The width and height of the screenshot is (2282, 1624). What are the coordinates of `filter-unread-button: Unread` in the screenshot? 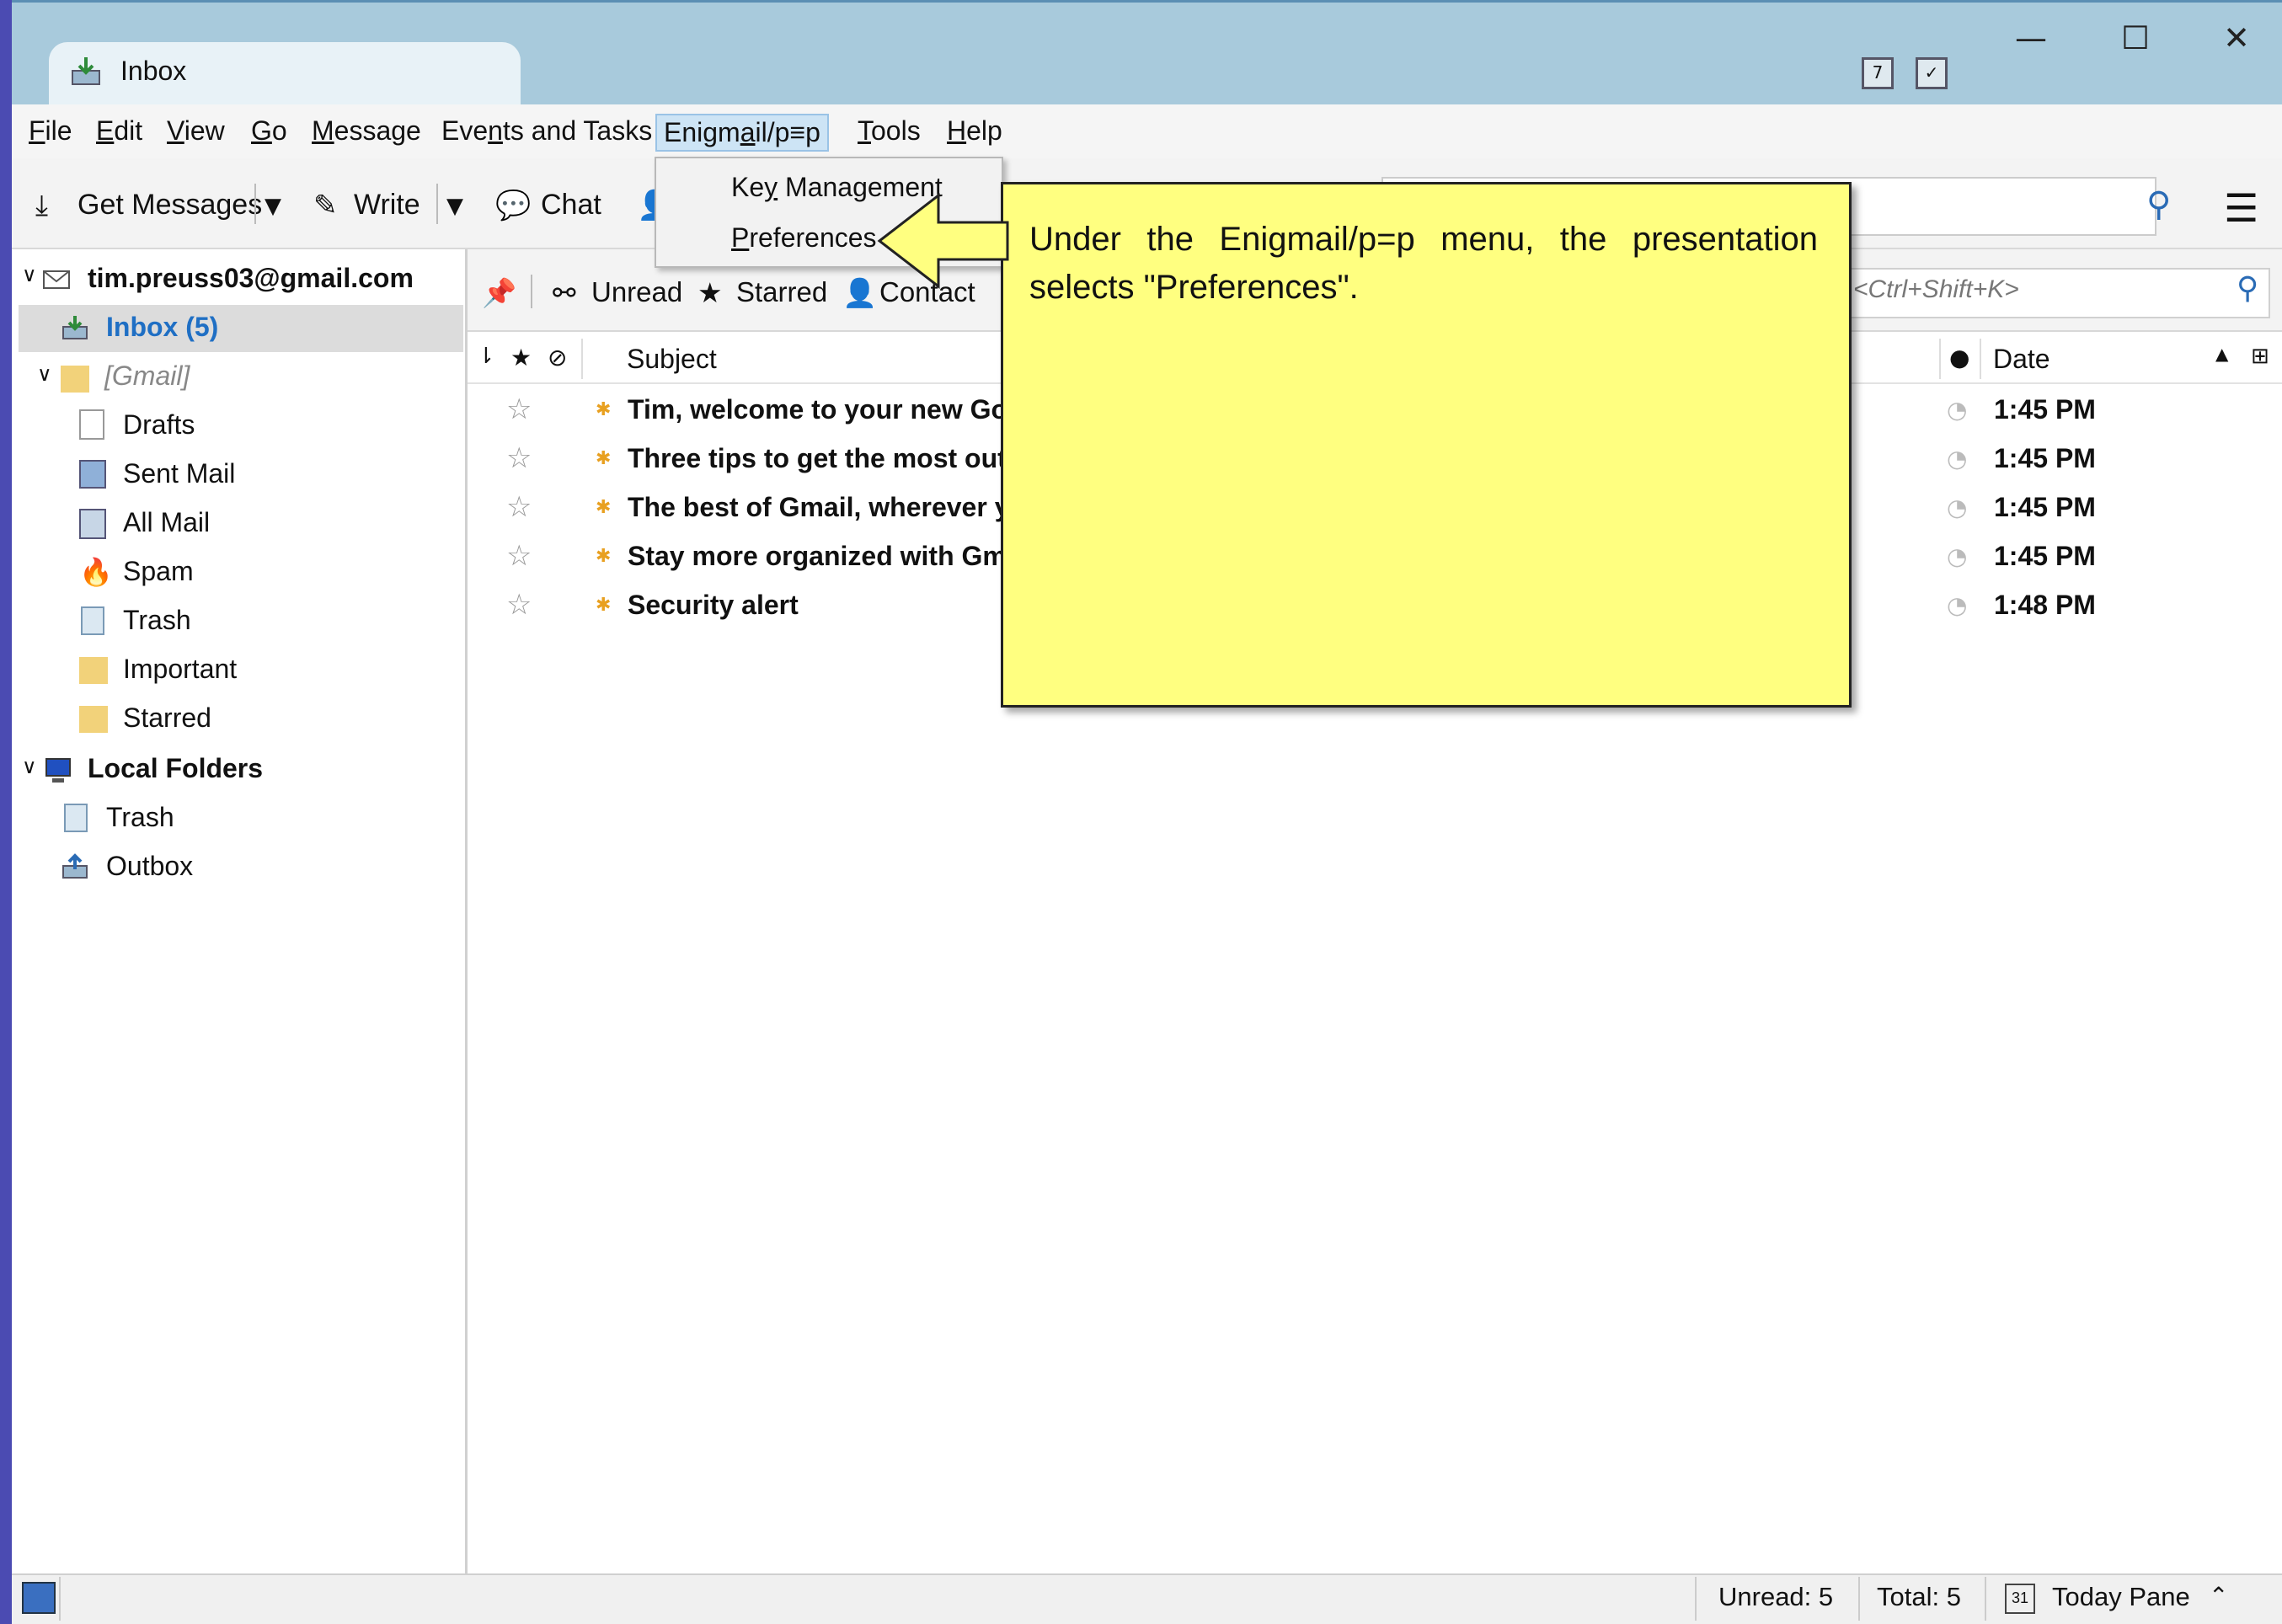 It's located at (636, 292).